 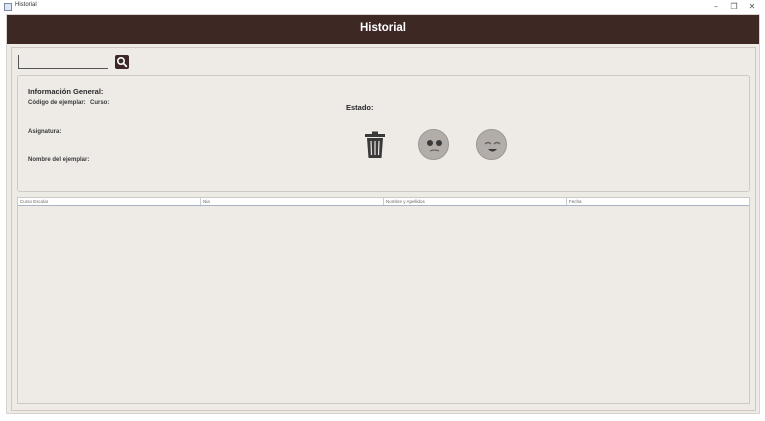 What do you see at coordinates (45, 132) in the screenshot?
I see `asignatura-label: Asignatura:` at bounding box center [45, 132].